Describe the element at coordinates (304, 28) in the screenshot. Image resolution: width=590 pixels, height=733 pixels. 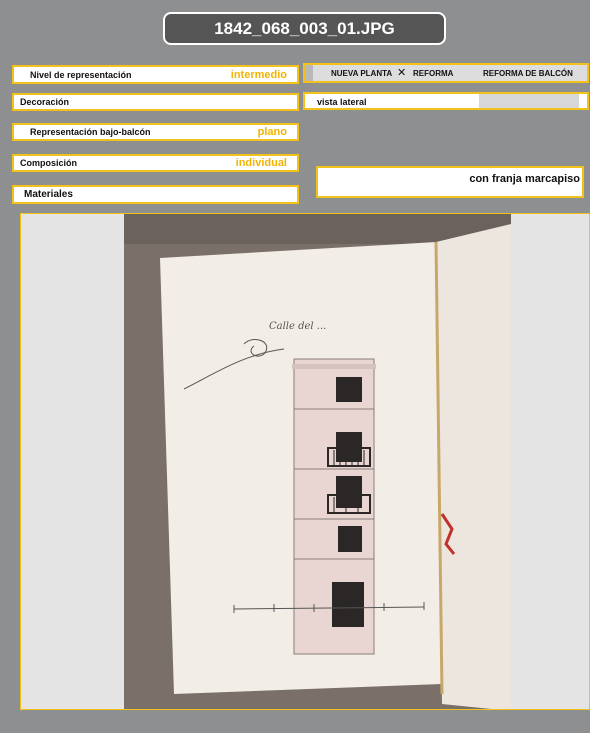
I see `file-title: 1842_068_003_01.JPG` at that location.